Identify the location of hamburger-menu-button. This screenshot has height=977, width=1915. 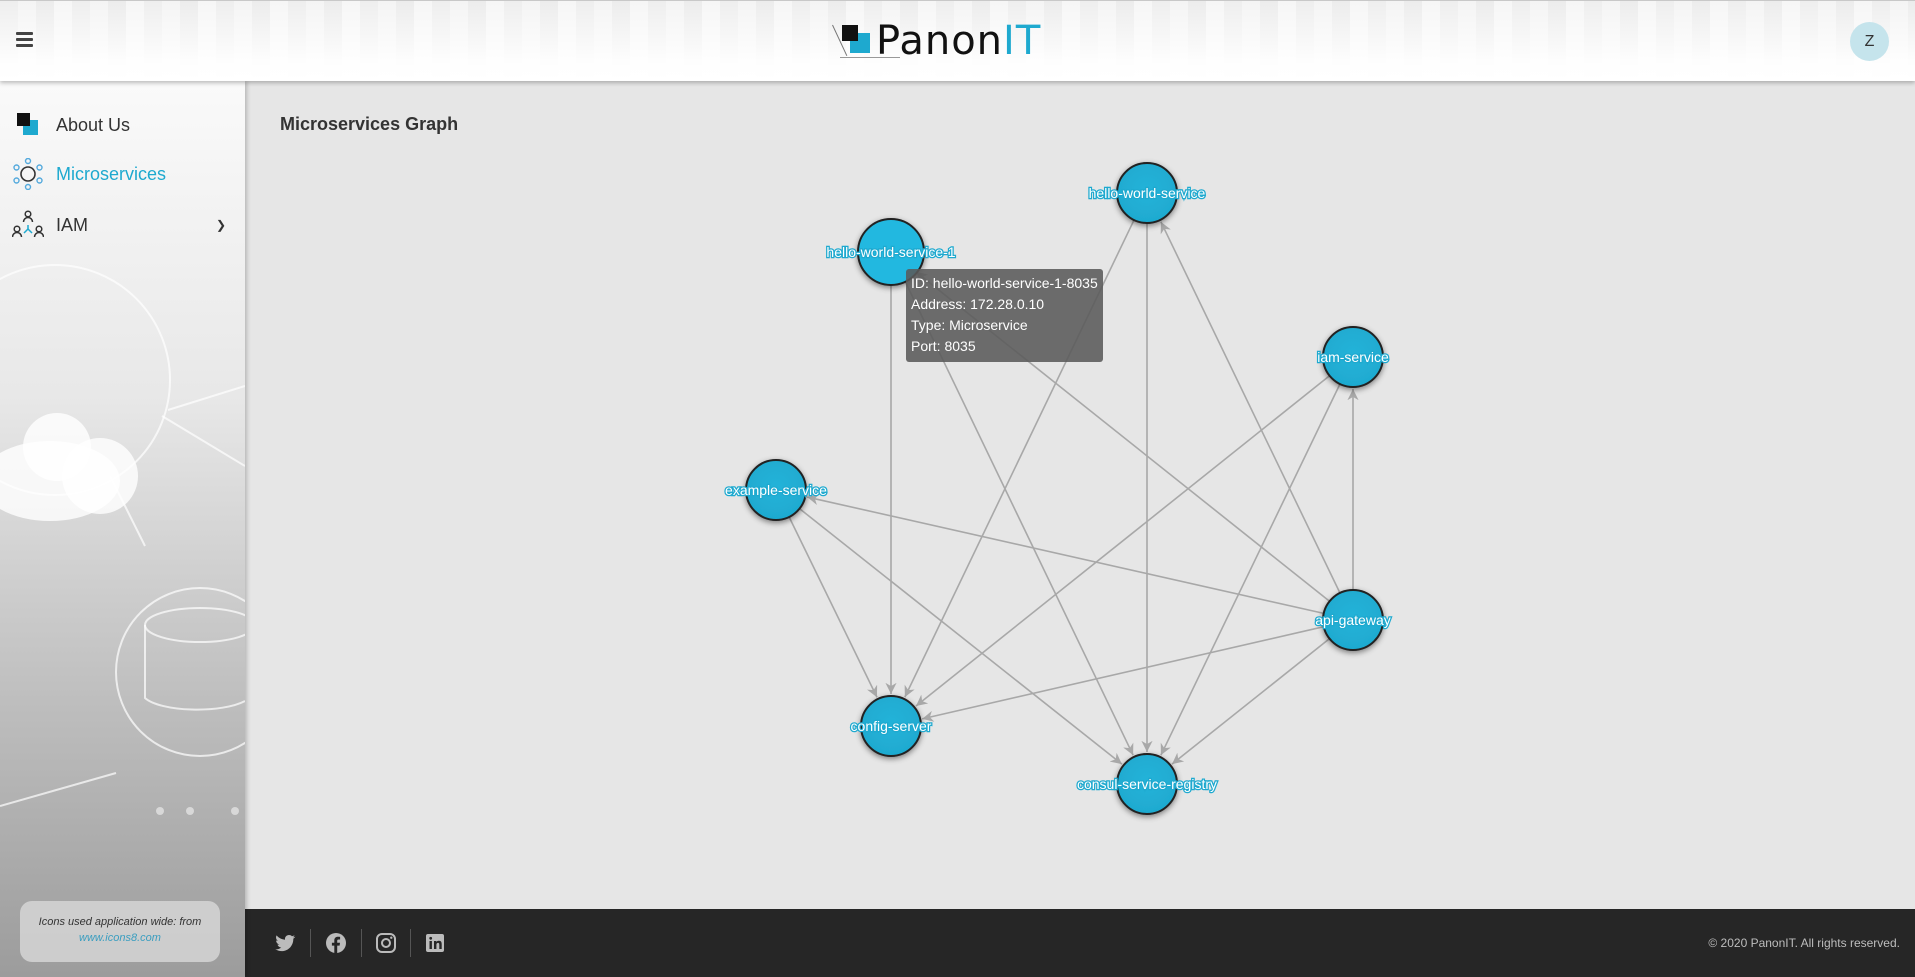
(24, 39).